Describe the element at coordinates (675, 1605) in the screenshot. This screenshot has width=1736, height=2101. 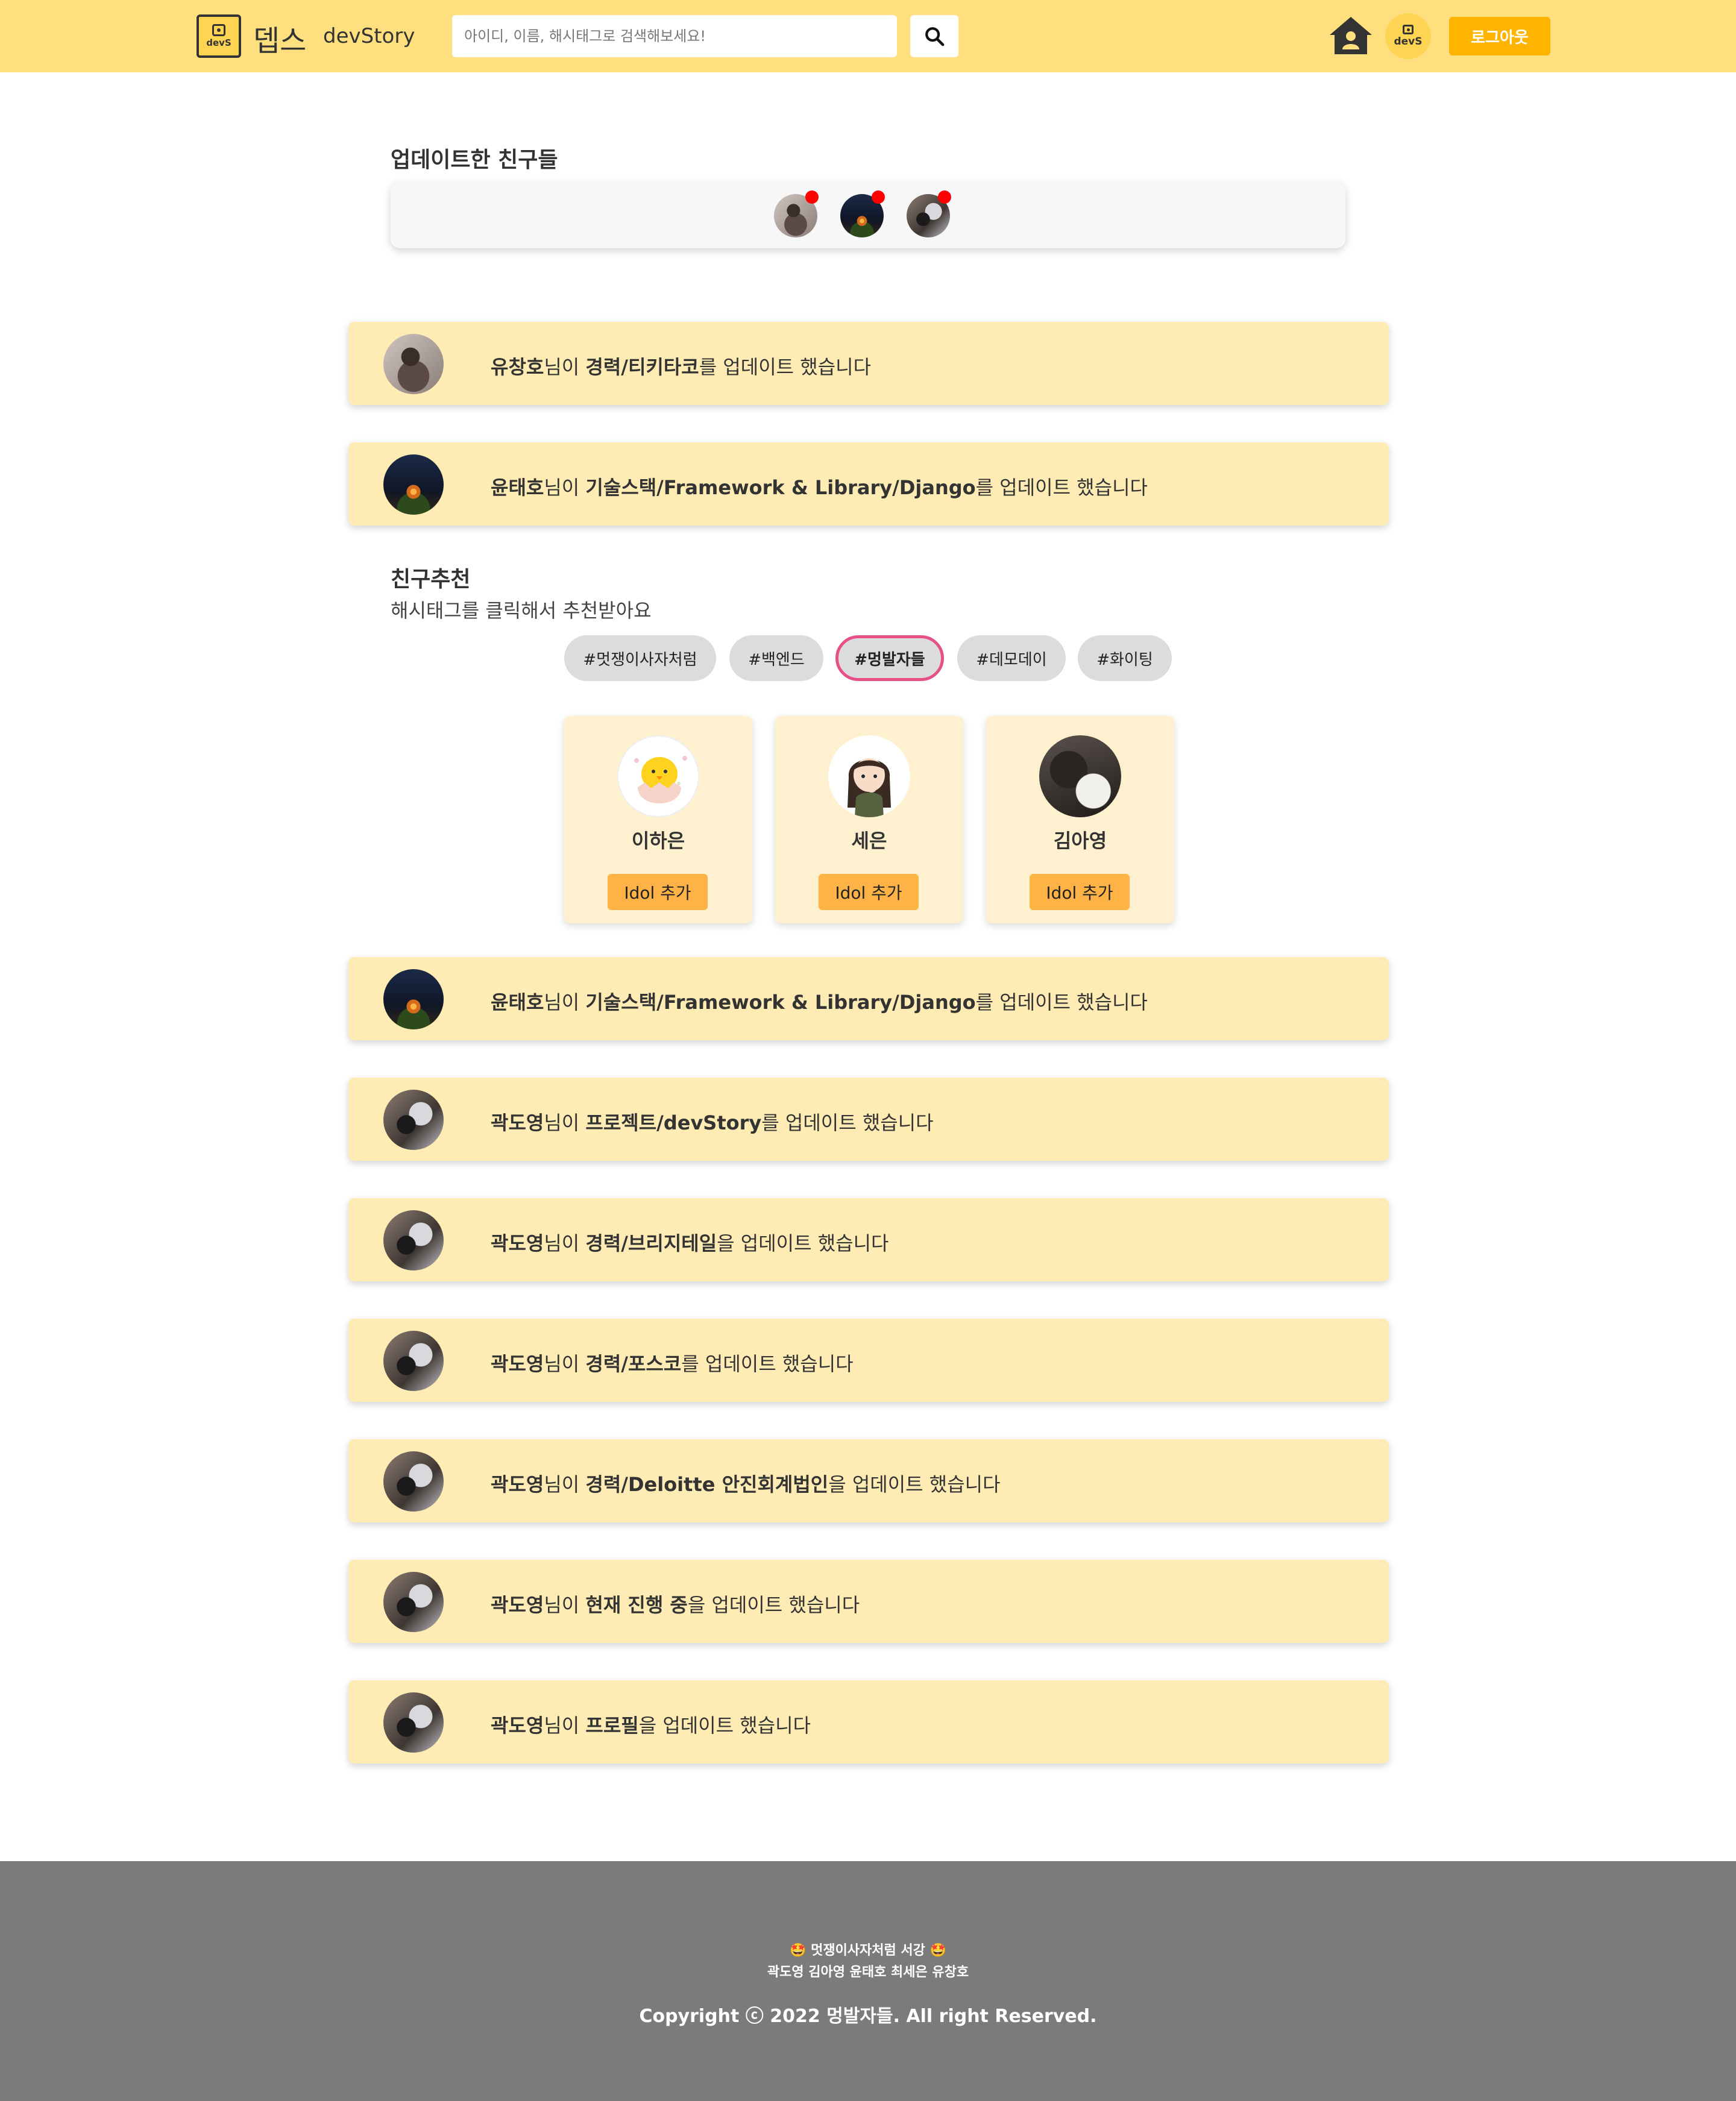
I see `activity-text: 곽도영님이 현재 진행 중을 업데이트 했습니다` at that location.